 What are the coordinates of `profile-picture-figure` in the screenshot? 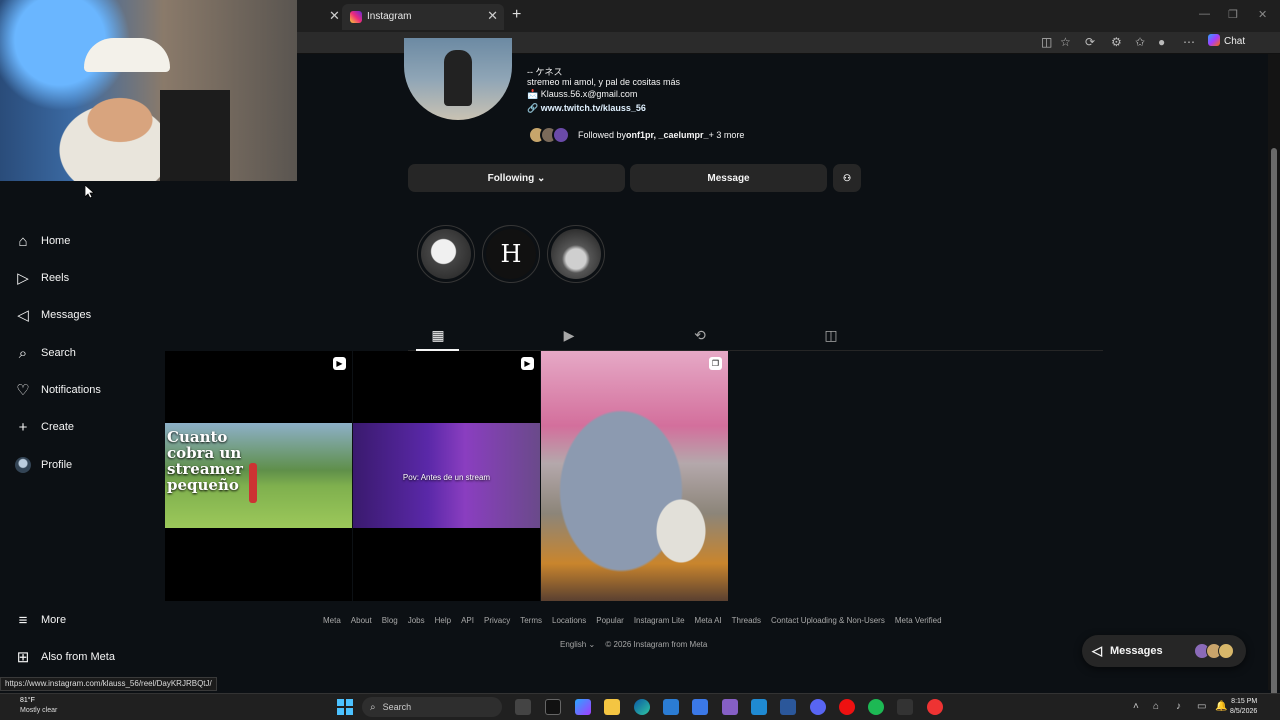 It's located at (458, 78).